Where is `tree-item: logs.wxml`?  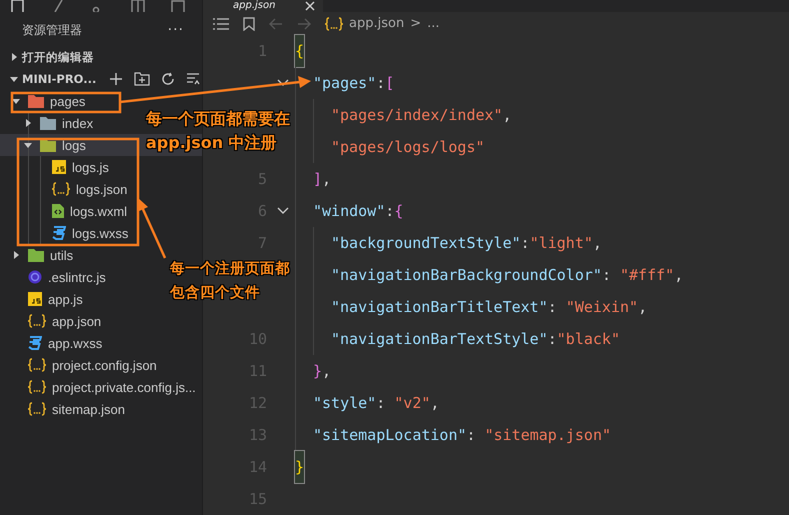 tree-item: logs.wxml is located at coordinates (64, 211).